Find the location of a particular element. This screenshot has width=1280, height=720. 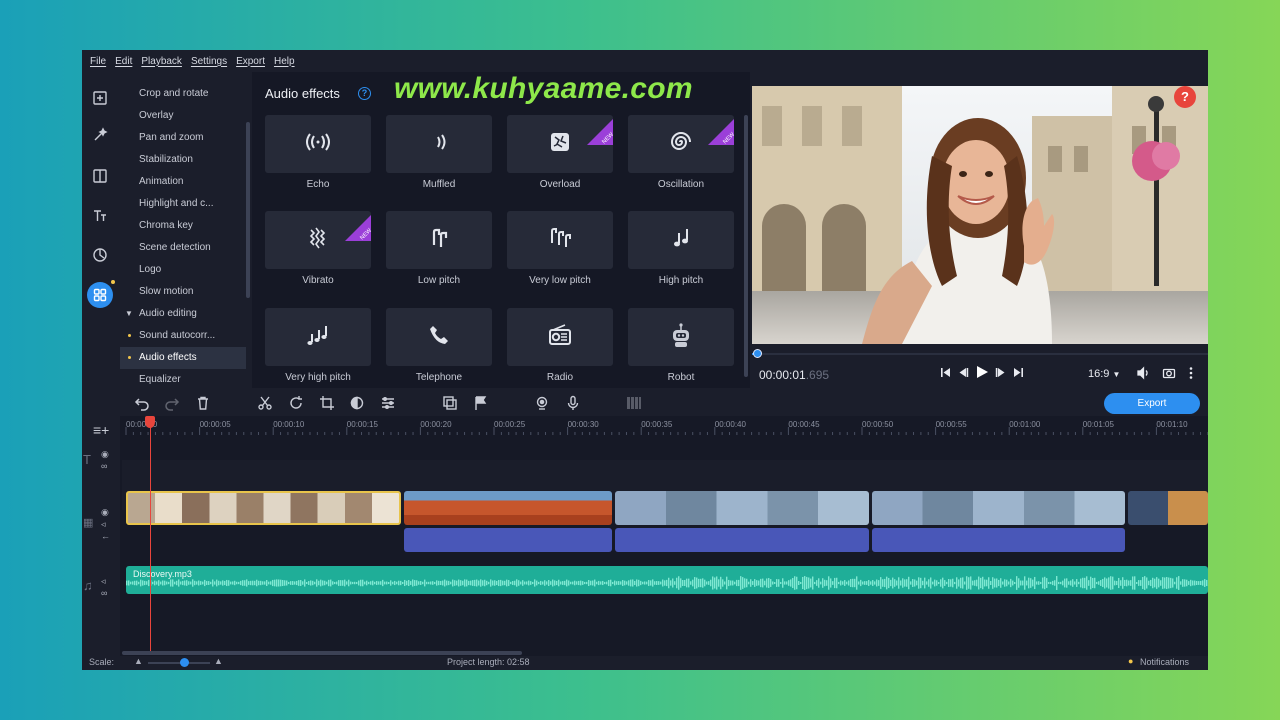

playhead-handle is located at coordinates (150, 422).